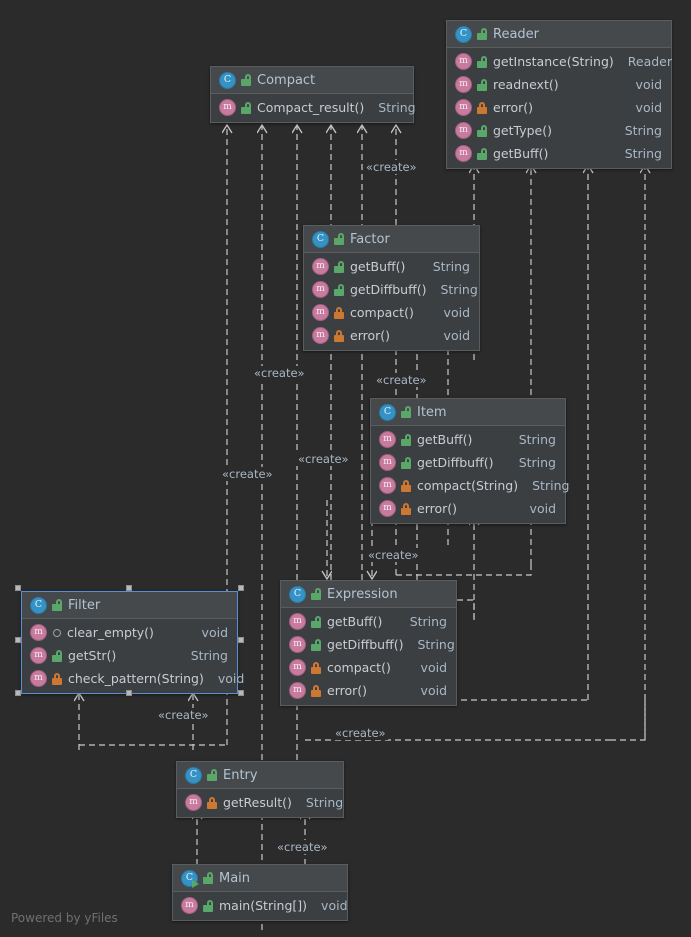  I want to click on member-row: m getInstance(String) Reader, so click(560, 61).